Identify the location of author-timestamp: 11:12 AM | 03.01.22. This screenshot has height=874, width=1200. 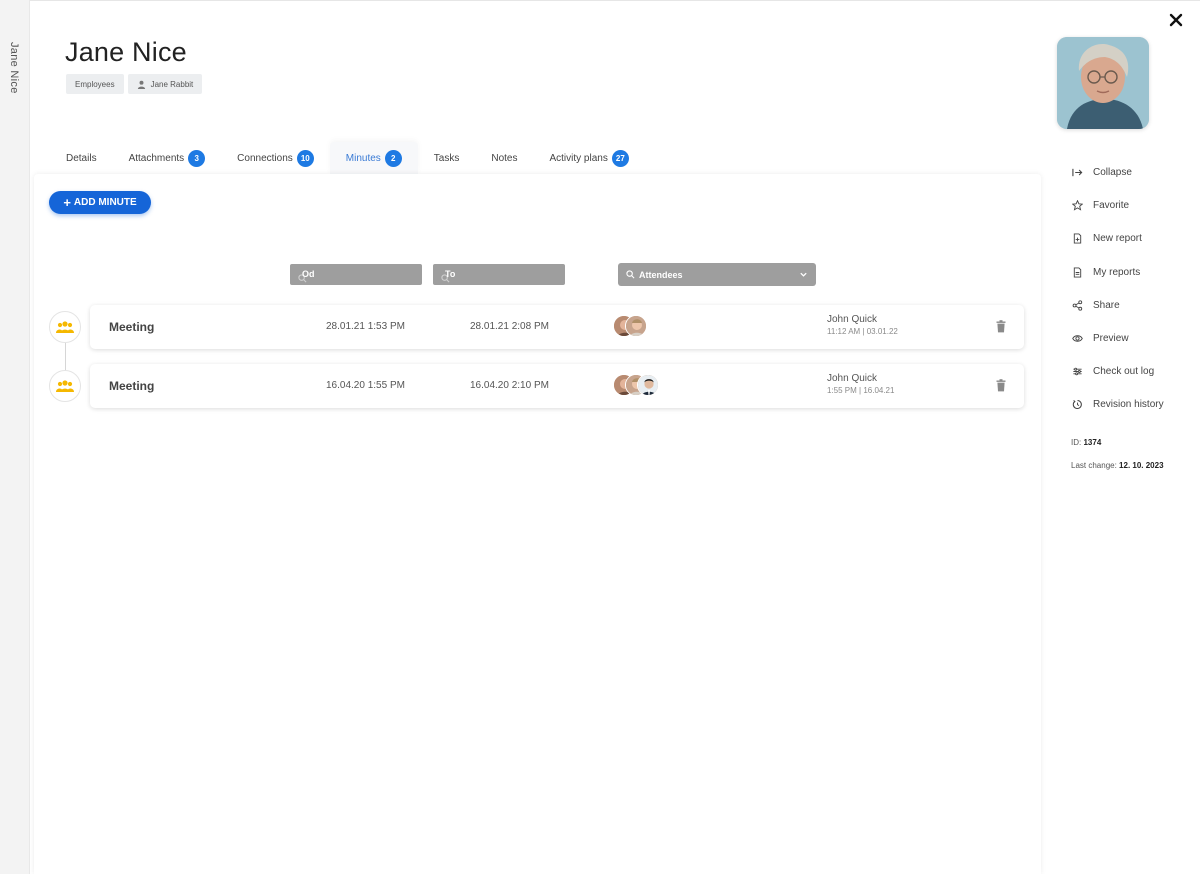
(862, 331).